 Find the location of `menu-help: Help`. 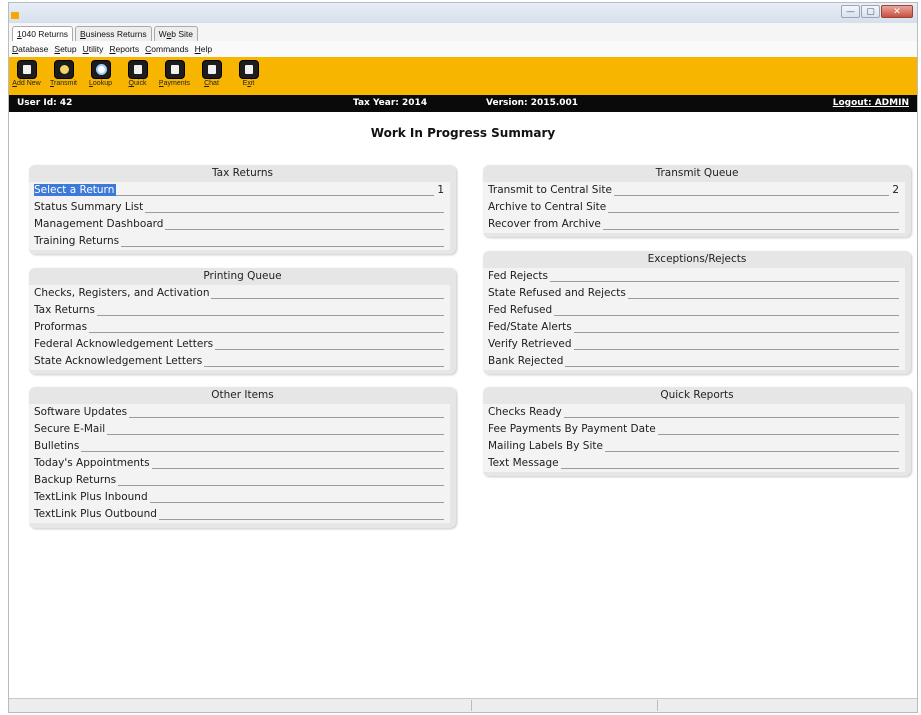

menu-help: Help is located at coordinates (203, 49).